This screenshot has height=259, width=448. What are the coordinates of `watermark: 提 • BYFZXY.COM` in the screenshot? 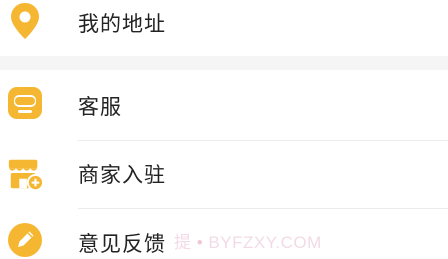 It's located at (248, 240).